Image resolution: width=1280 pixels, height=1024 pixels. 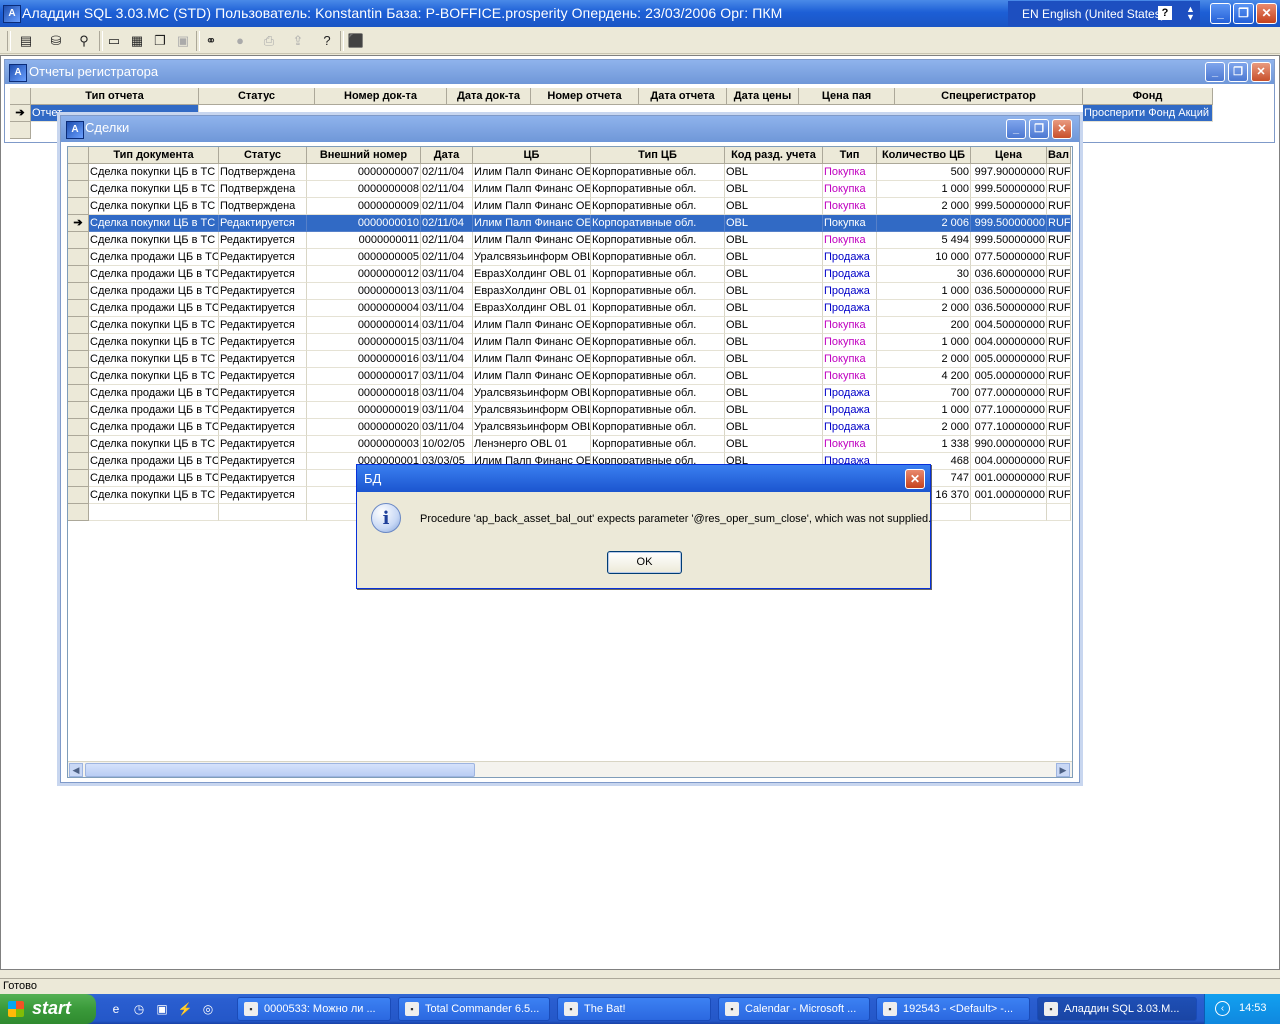 I want to click on table-cell: Подтверждена, so click(x=263, y=189).